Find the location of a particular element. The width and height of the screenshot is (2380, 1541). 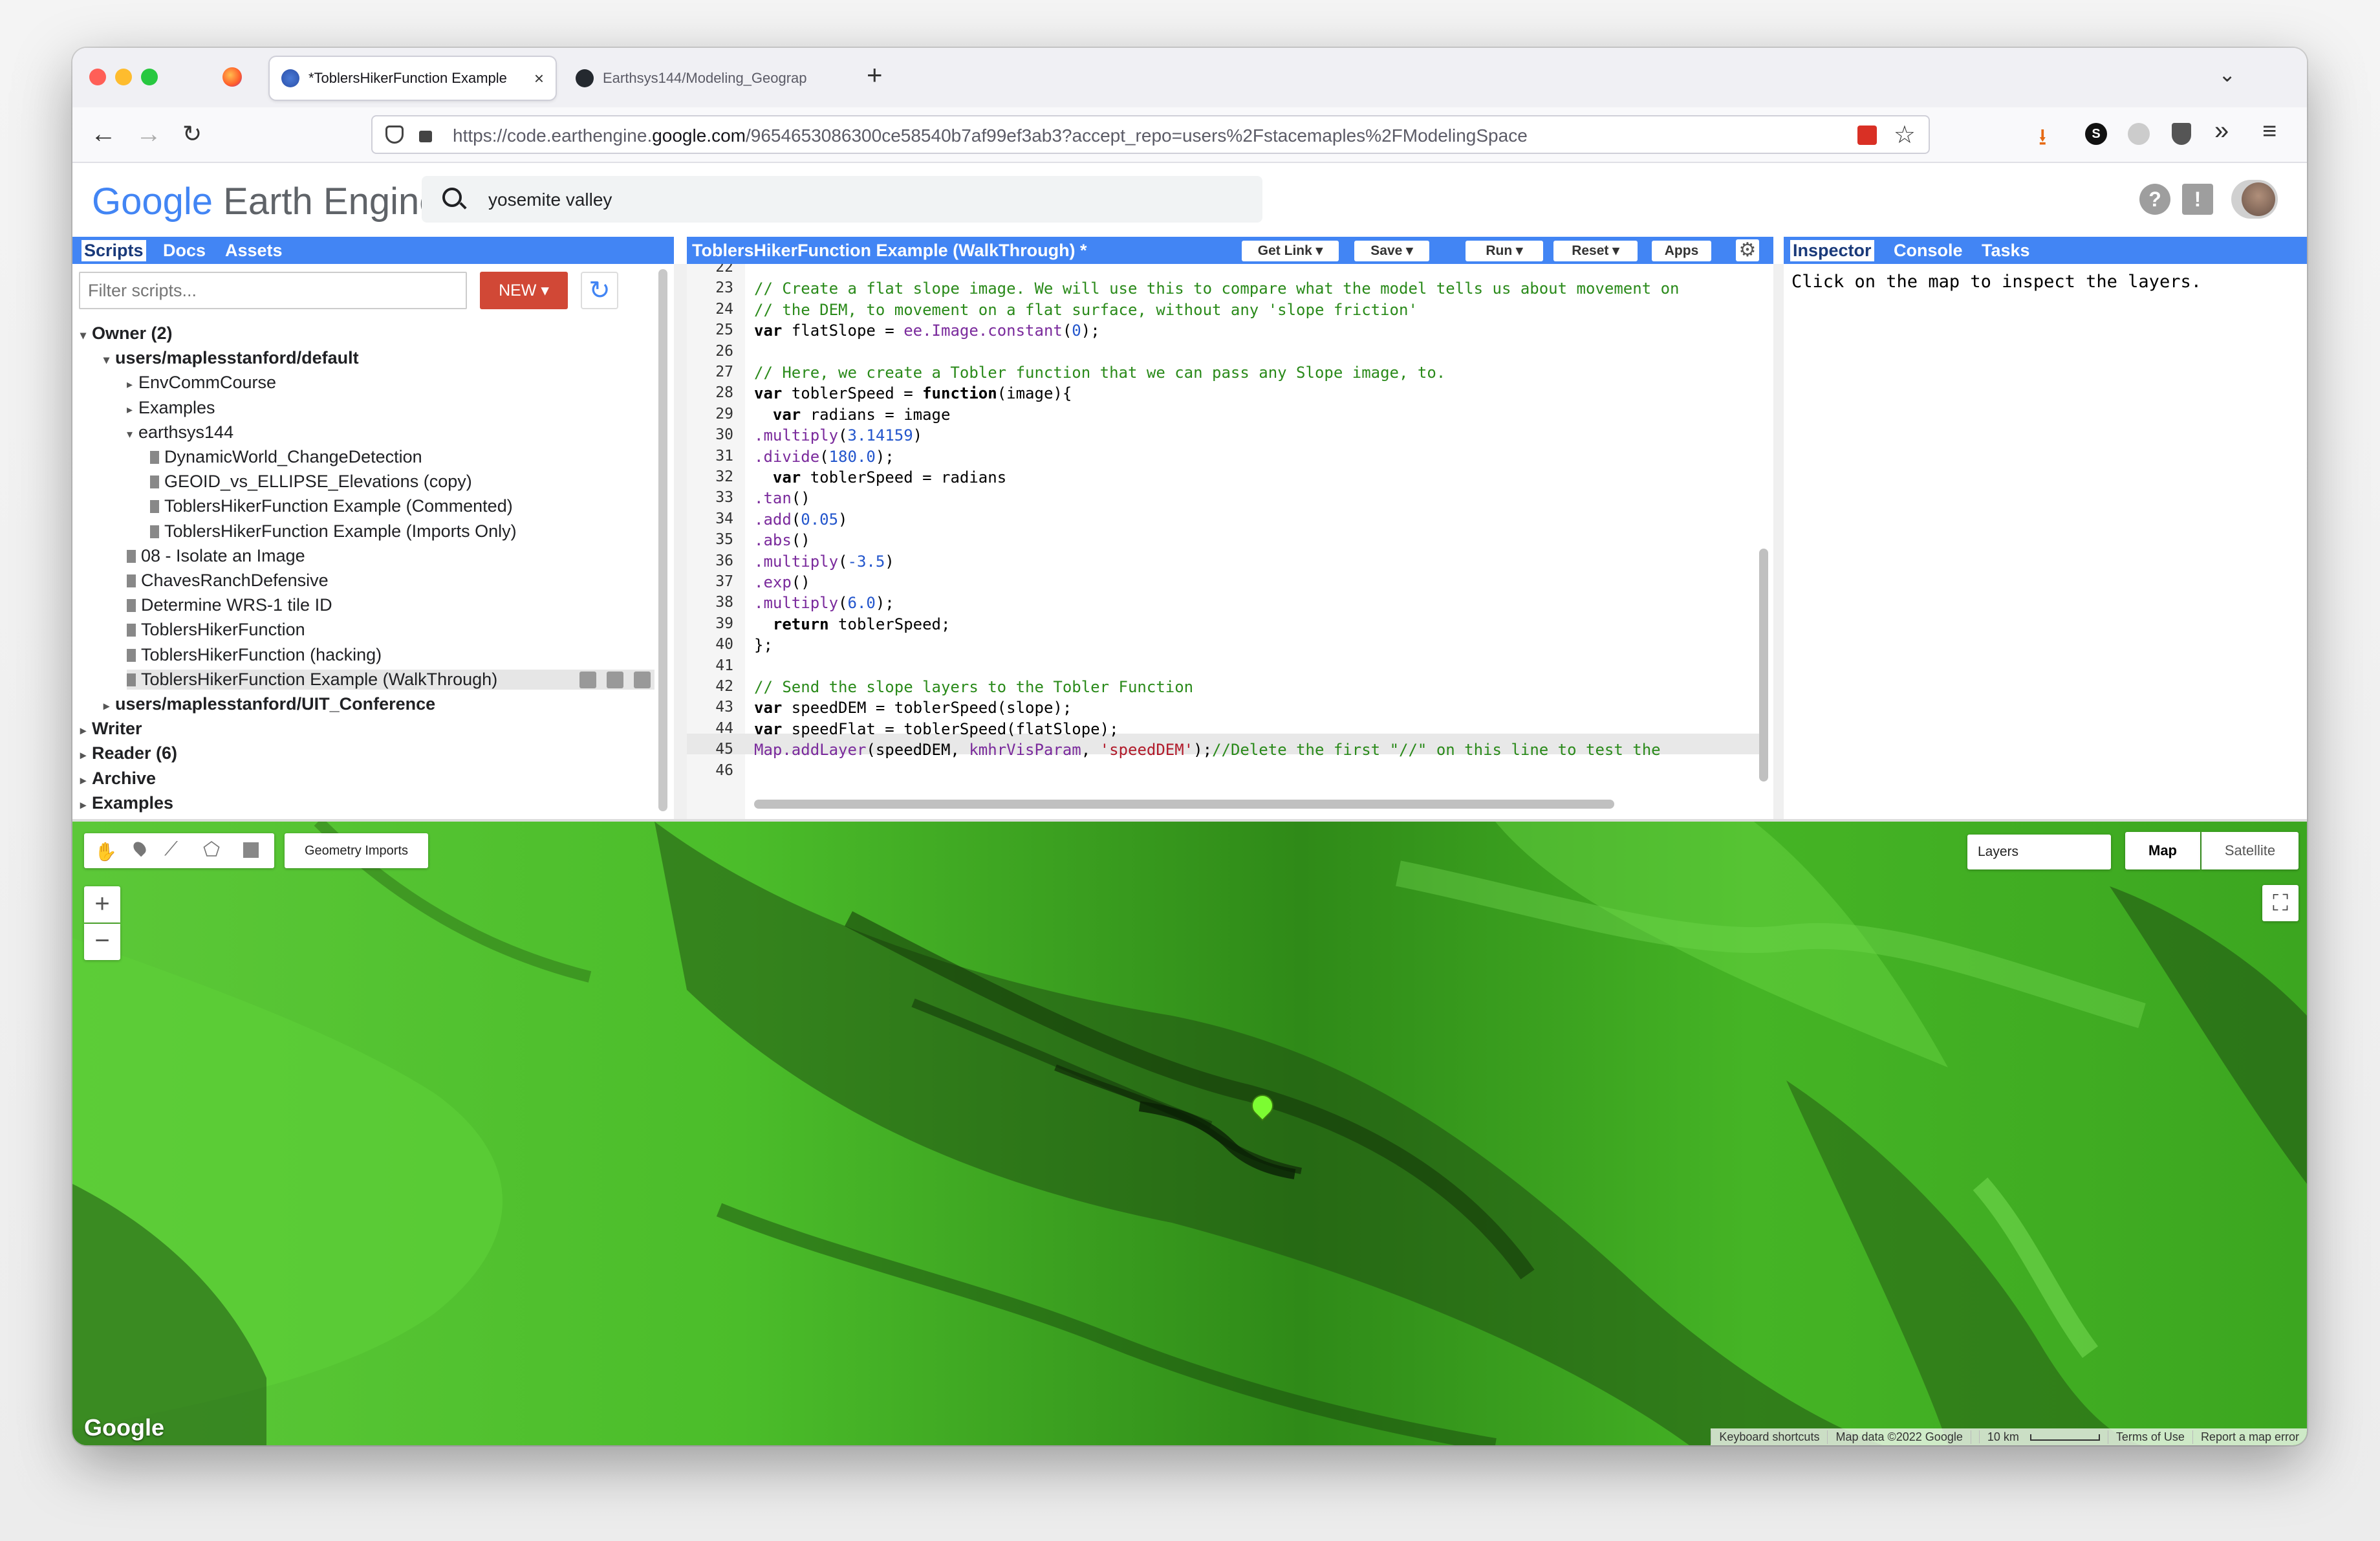

tree-item: ▾ earthsys144 is located at coordinates (180, 432).